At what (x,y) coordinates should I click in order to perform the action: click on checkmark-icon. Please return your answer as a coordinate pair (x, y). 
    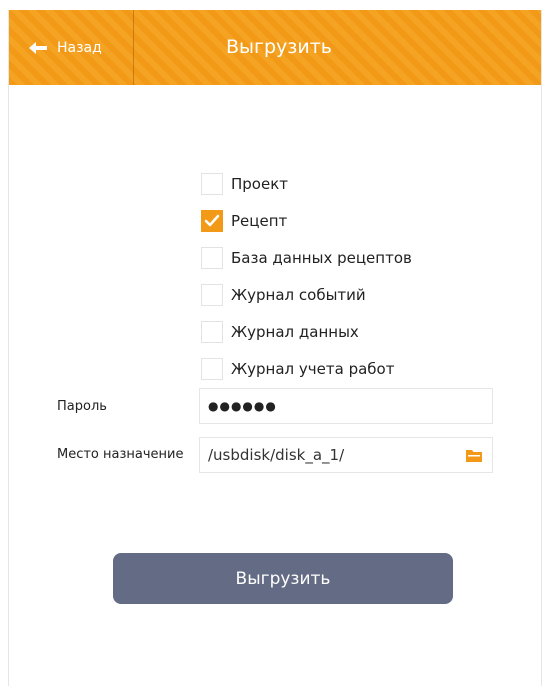
    Looking at the image, I should click on (212, 220).